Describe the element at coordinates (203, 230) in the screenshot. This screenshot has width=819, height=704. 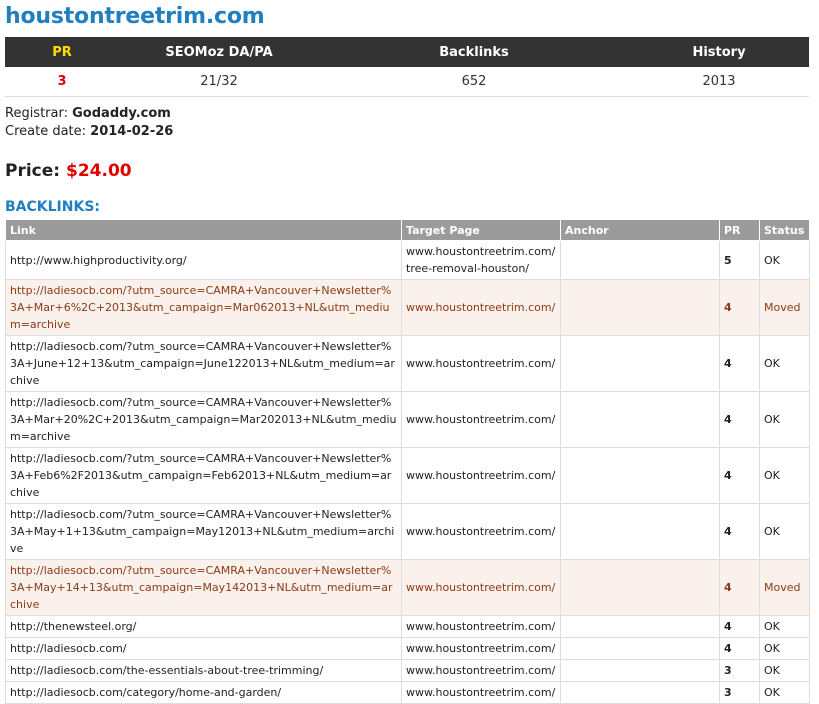
I see `col-link: Link` at that location.